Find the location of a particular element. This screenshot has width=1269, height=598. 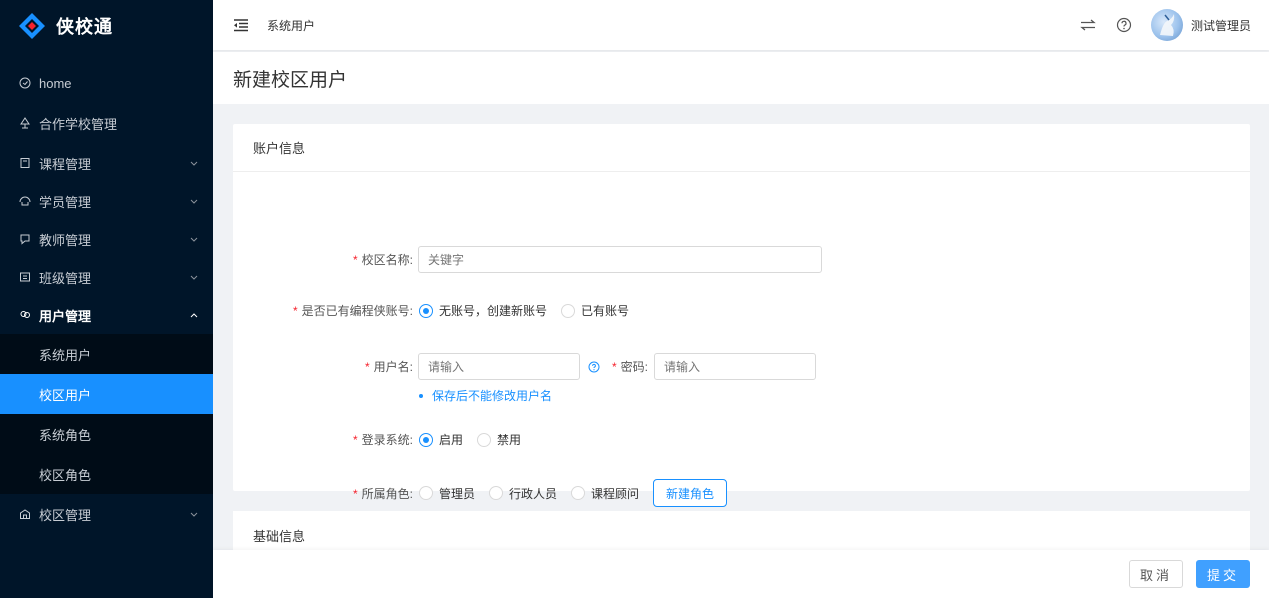

sidebar-item-courses: 课程管理 is located at coordinates (106, 163).